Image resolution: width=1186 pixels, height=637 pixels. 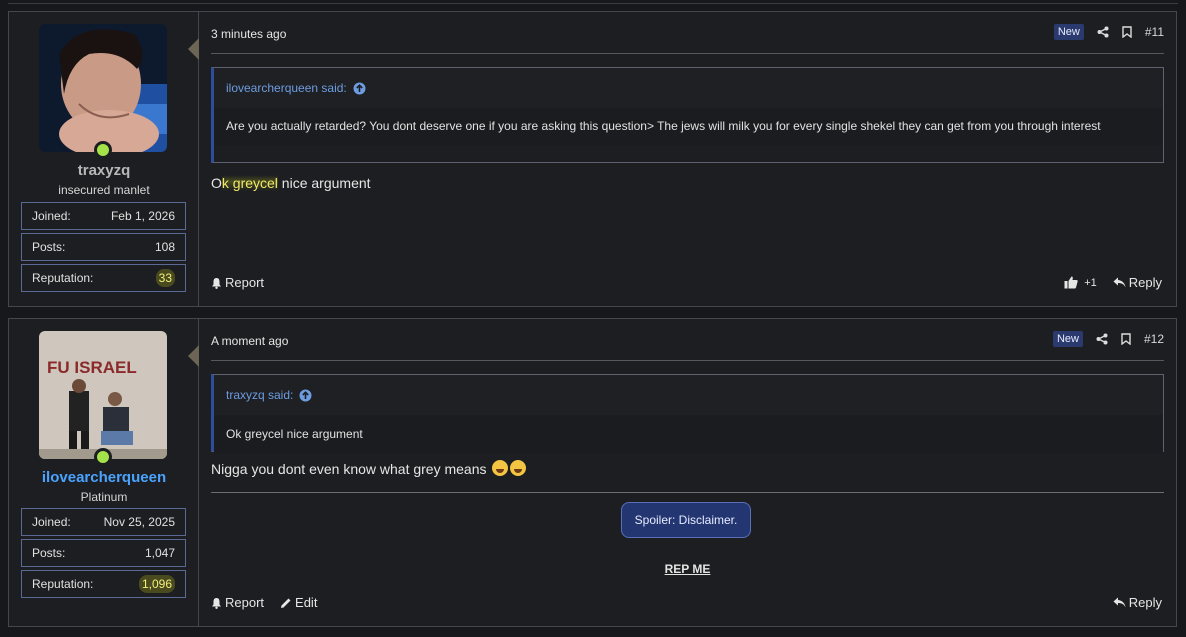 I want to click on stat-posts: Posts: 108, so click(x=103, y=247).